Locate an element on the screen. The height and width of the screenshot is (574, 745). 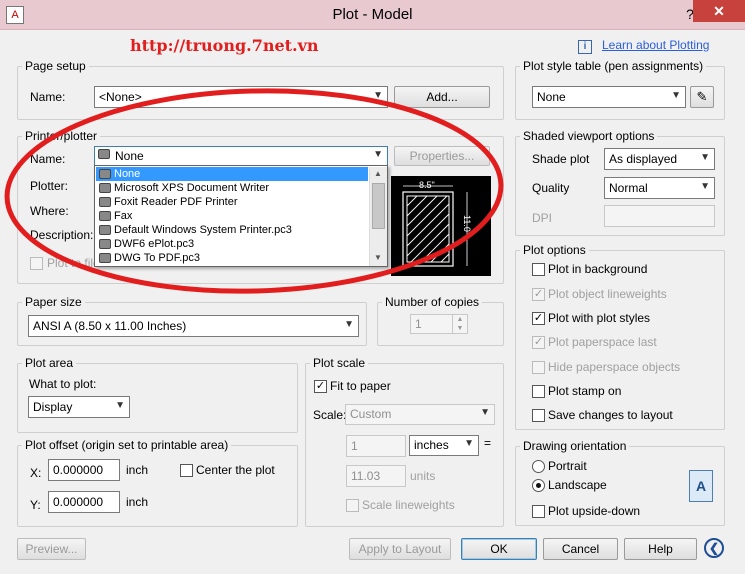
plot-upside-down-label: Plot upside-down is located at coordinates (594, 511).